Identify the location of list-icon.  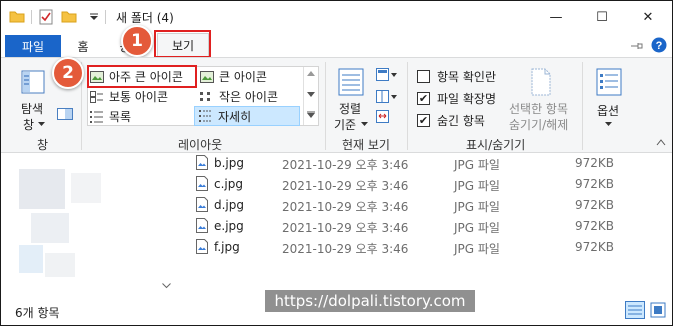
(96, 116).